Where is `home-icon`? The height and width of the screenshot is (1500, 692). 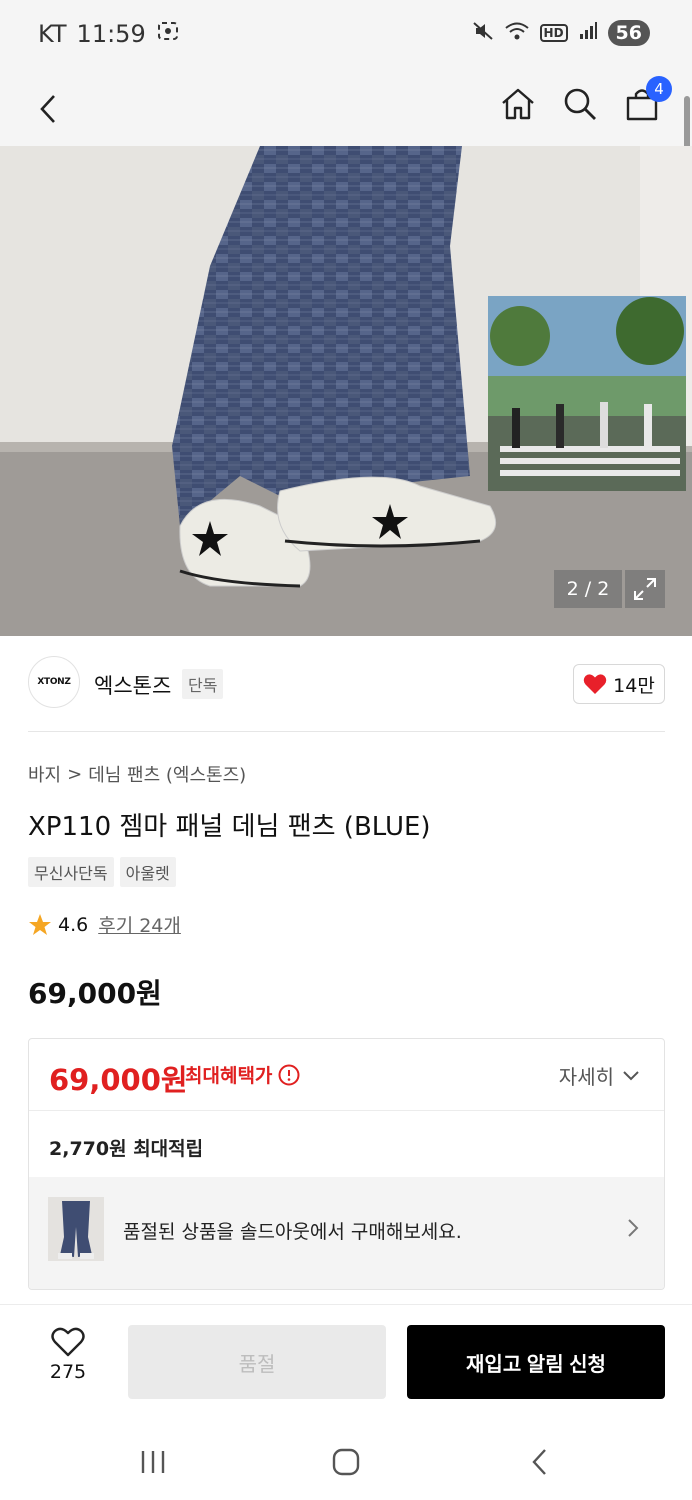
home-icon is located at coordinates (518, 104).